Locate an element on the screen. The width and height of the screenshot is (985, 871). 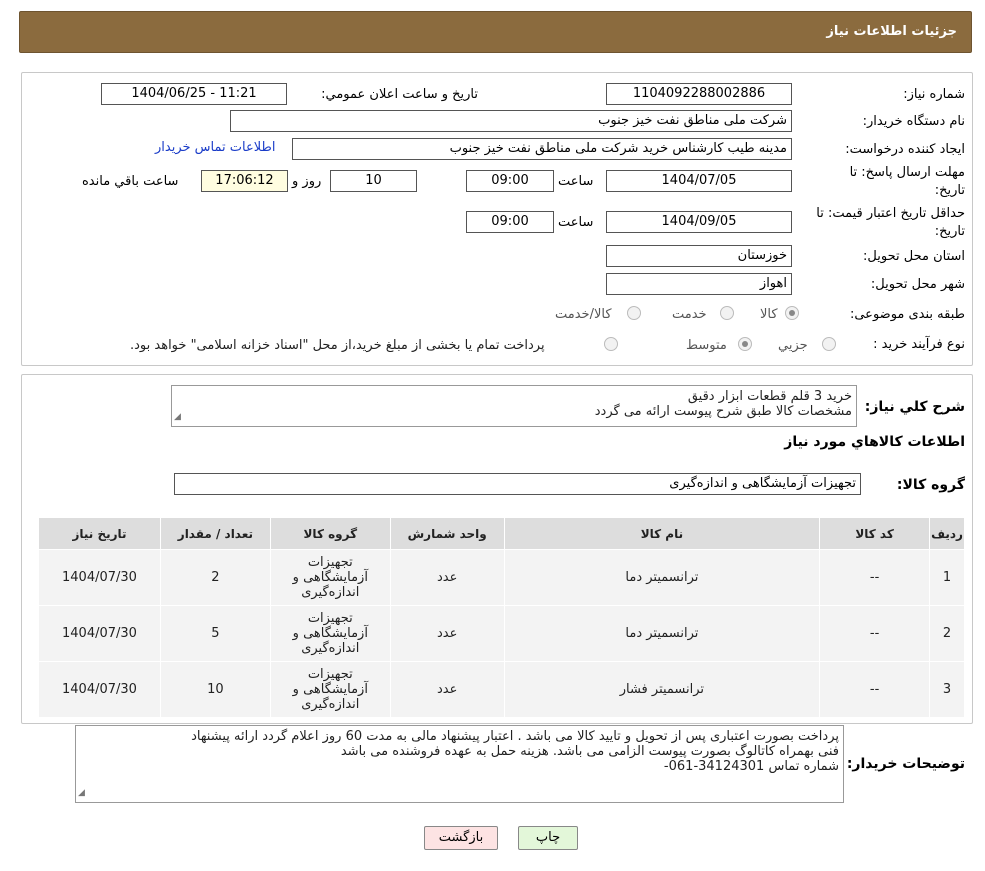
buyer-field: شركت ملی مناطق نفت خيز جنوب is located at coordinates (511, 121).